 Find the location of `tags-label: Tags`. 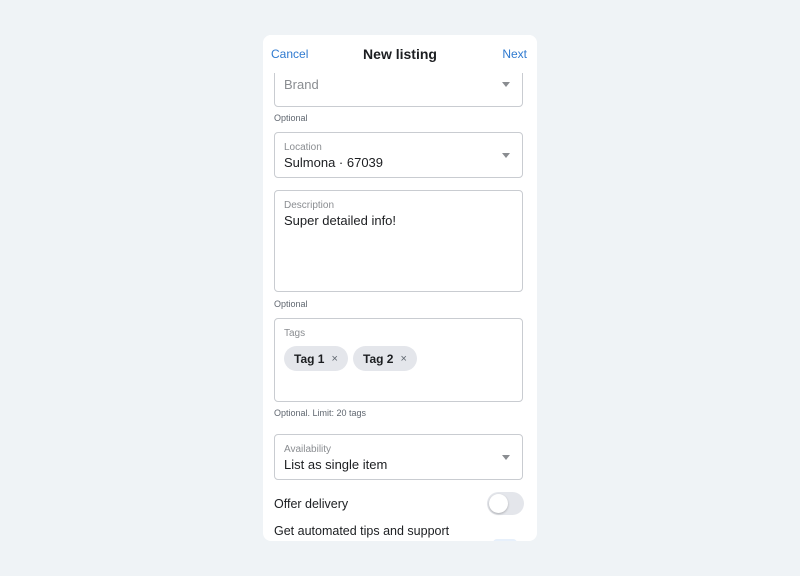

tags-label: Tags is located at coordinates (295, 333).